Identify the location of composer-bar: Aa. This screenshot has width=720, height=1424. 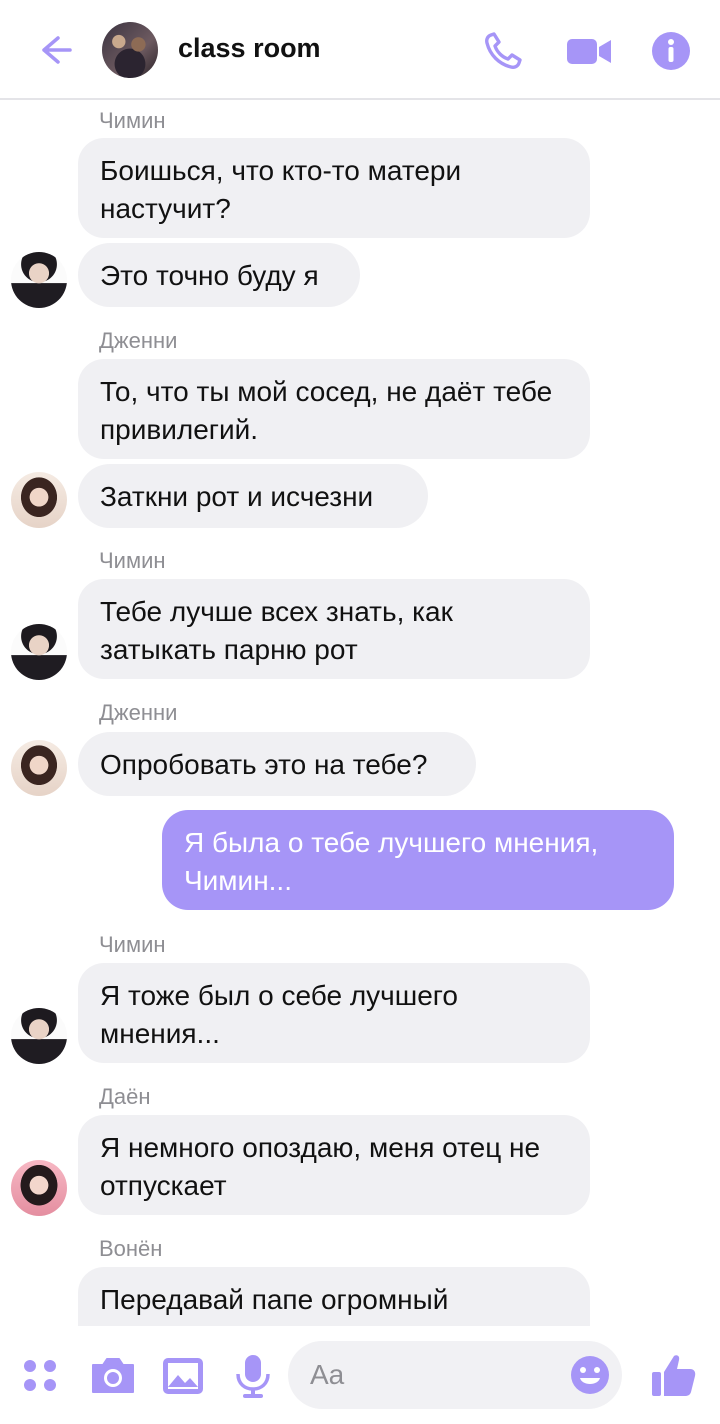
(360, 1375).